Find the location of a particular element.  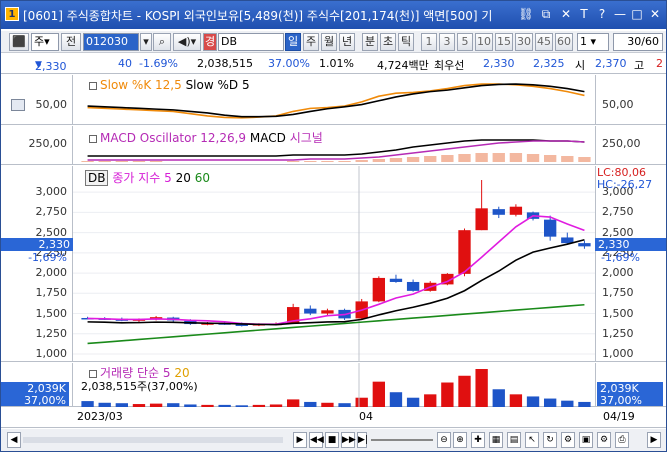

text-icon: T is located at coordinates (584, 14).